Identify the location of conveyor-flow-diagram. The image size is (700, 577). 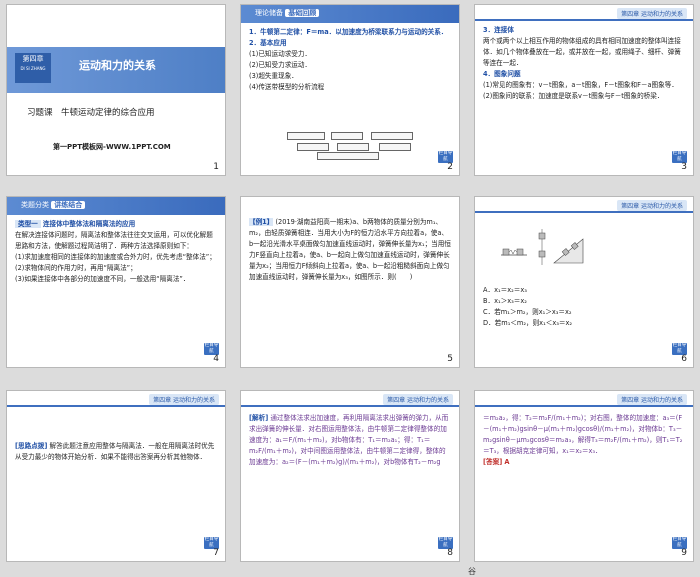
(352, 146).